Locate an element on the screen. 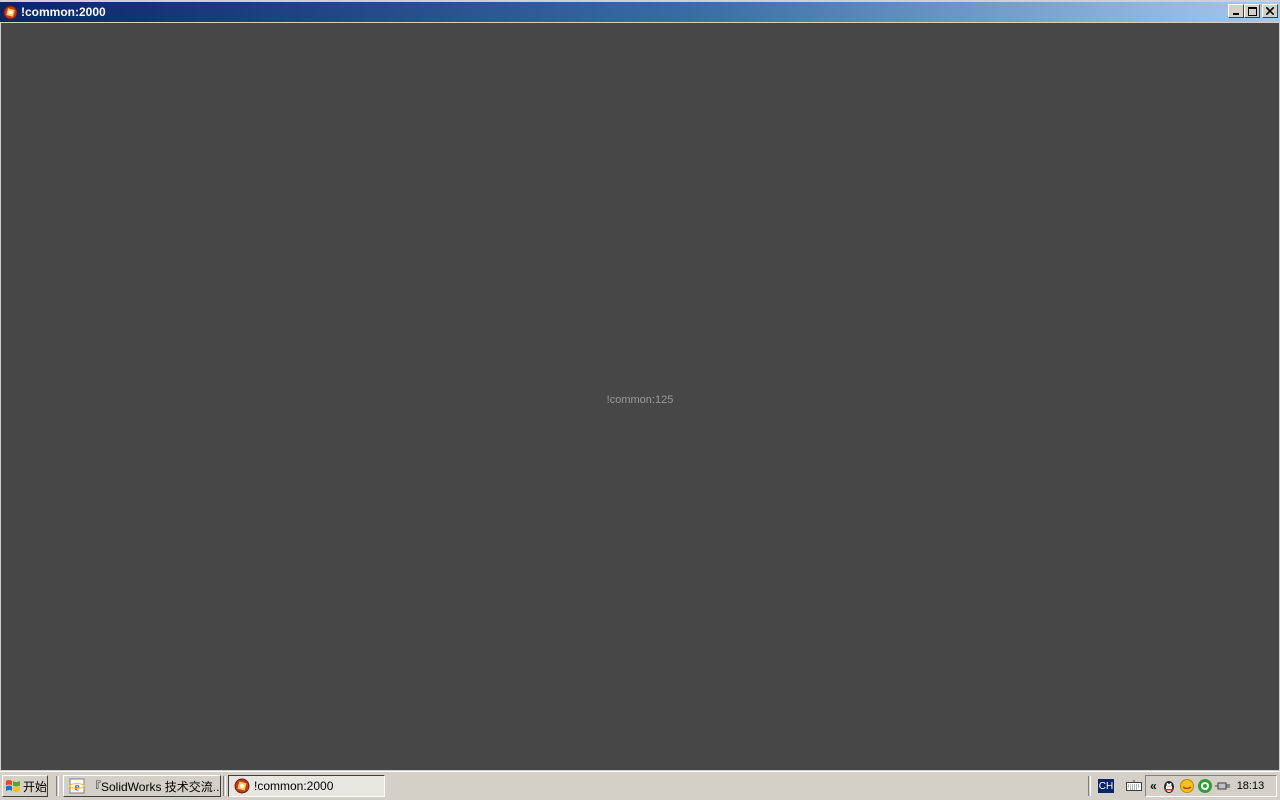  minimize-icon is located at coordinates (1236, 14).